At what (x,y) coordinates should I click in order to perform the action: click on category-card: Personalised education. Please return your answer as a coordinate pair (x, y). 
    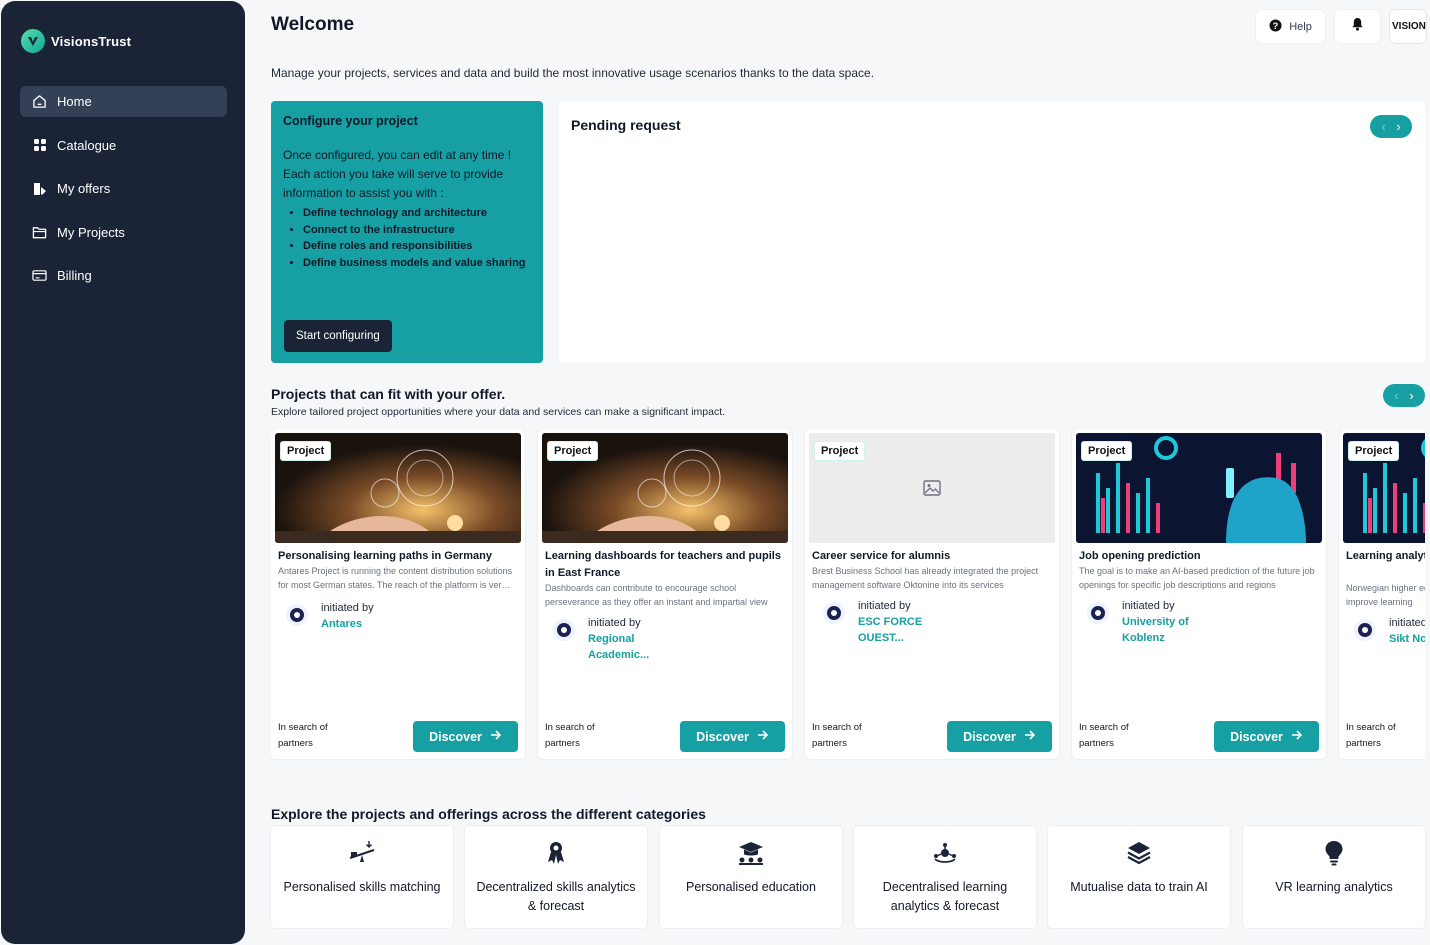
    Looking at the image, I should click on (751, 877).